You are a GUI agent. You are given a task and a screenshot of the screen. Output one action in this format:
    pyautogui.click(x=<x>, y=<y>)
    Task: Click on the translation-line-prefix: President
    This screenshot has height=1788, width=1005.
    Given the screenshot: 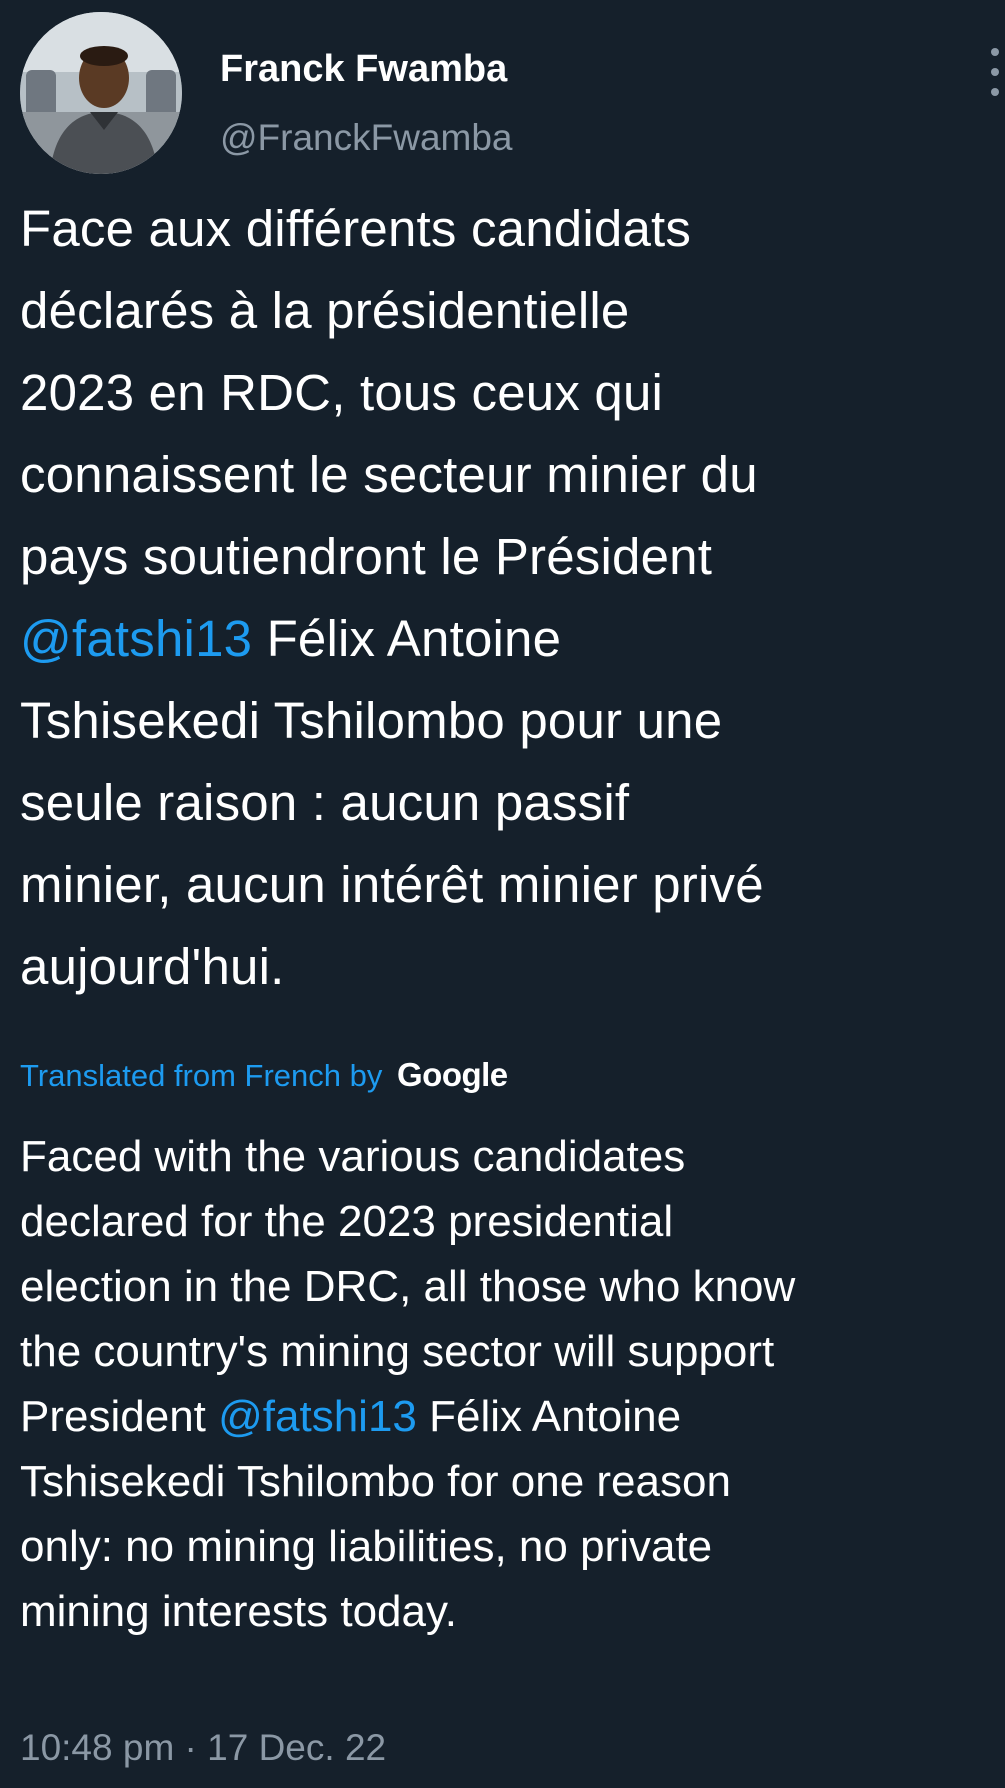 What is the action you would take?
    pyautogui.click(x=119, y=1416)
    